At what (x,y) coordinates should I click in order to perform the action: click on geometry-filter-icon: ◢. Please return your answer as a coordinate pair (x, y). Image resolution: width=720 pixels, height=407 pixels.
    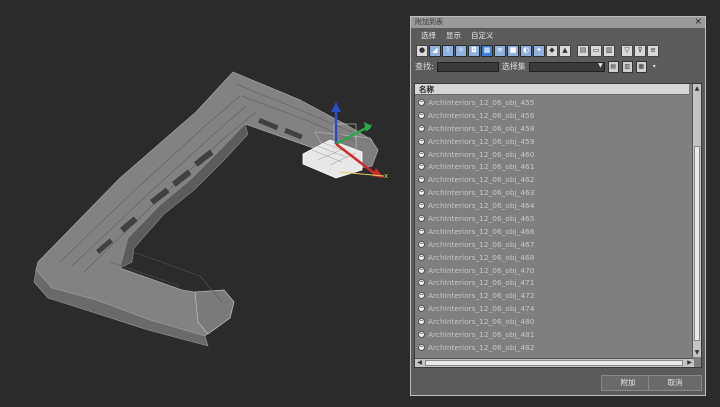
    Looking at the image, I should click on (435, 50).